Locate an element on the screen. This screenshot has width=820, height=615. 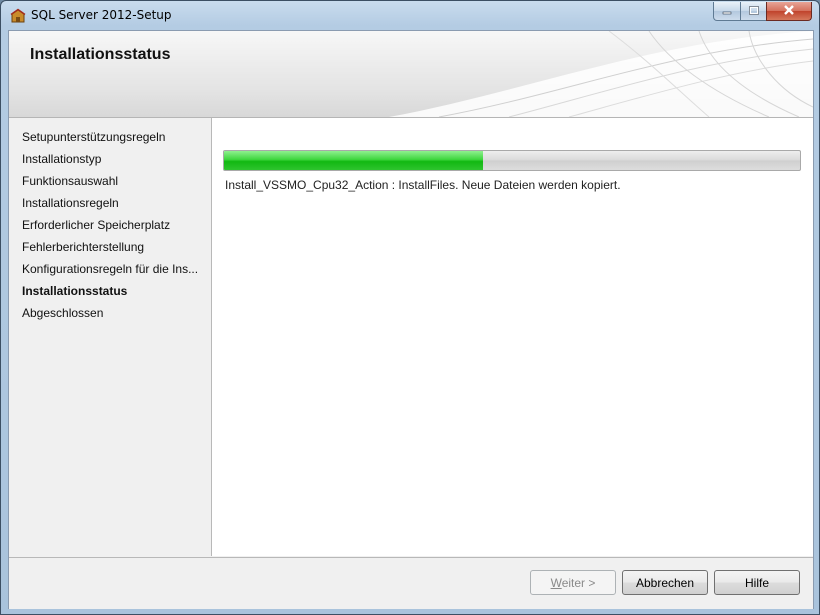
title-bar: SQL Server 2012-Setup is located at coordinates (410, 15).